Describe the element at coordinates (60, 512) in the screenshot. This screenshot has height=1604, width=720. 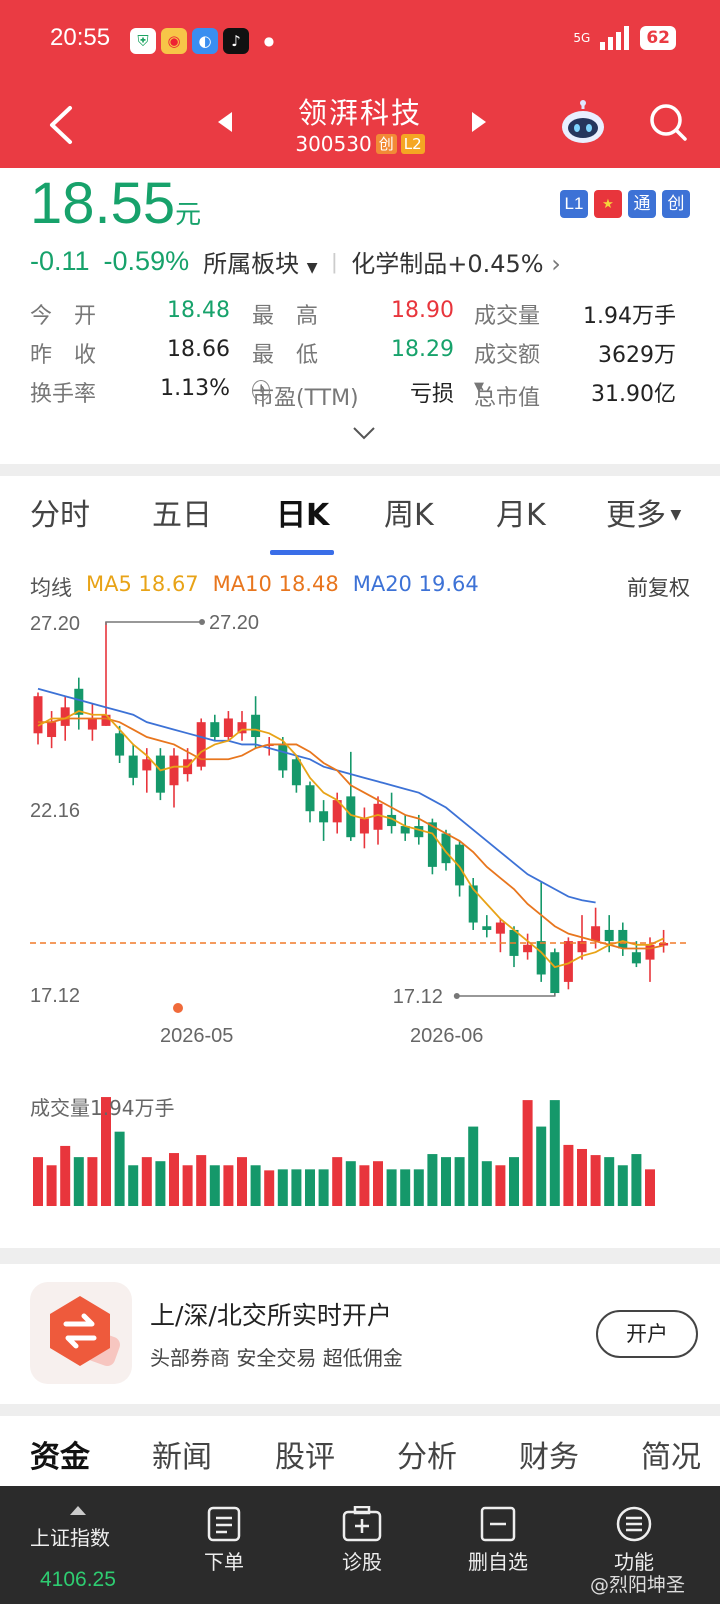
I see `tab-intraday: 分时` at that location.